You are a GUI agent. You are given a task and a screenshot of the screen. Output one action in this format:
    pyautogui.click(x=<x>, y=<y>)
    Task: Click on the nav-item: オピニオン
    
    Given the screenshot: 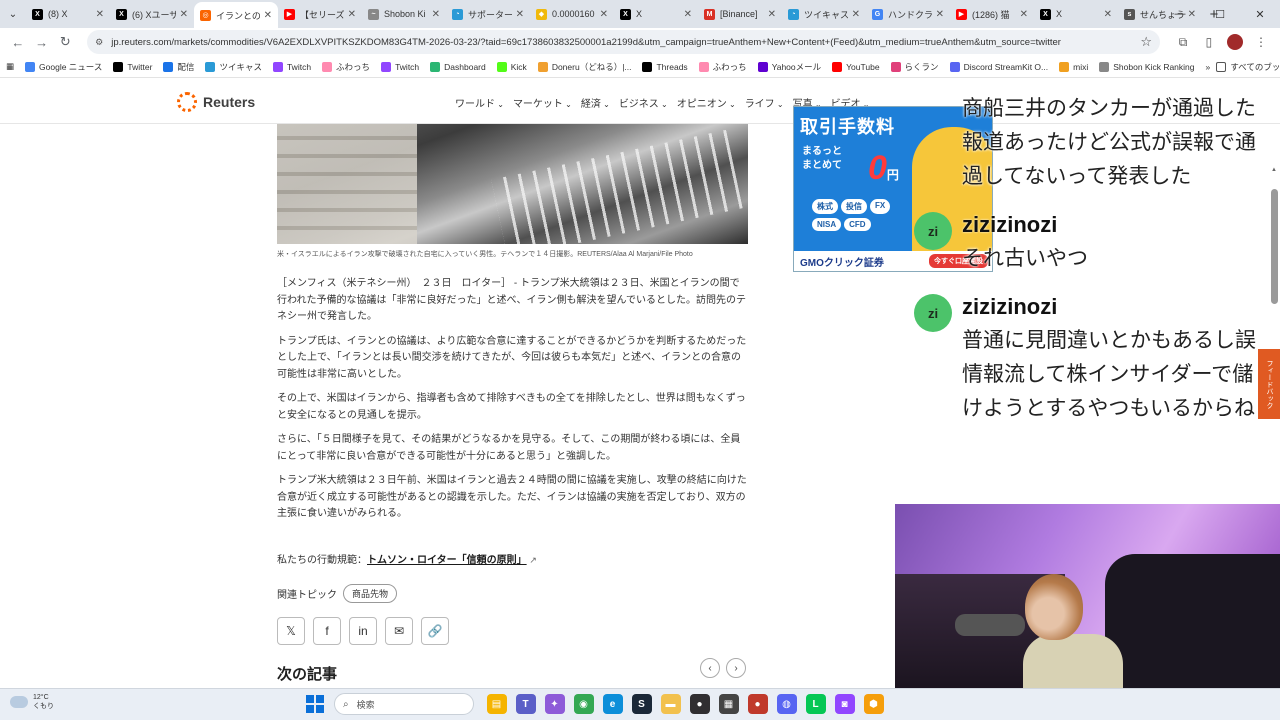 What is the action you would take?
    pyautogui.click(x=706, y=102)
    